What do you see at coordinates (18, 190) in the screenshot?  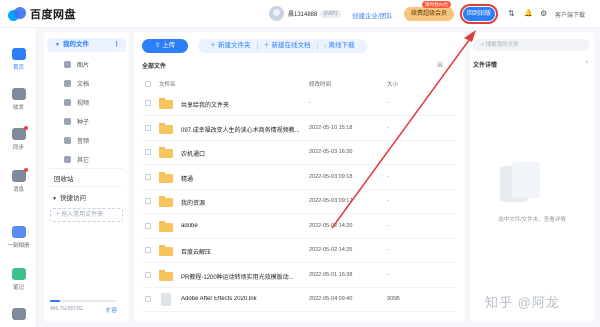 I see `rail-label: 消息` at bounding box center [18, 190].